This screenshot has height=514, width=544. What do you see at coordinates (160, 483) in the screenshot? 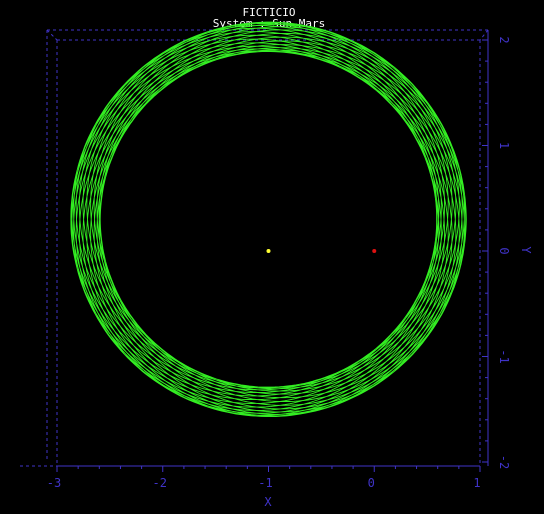
I see `x-tick-label: -2` at bounding box center [160, 483].